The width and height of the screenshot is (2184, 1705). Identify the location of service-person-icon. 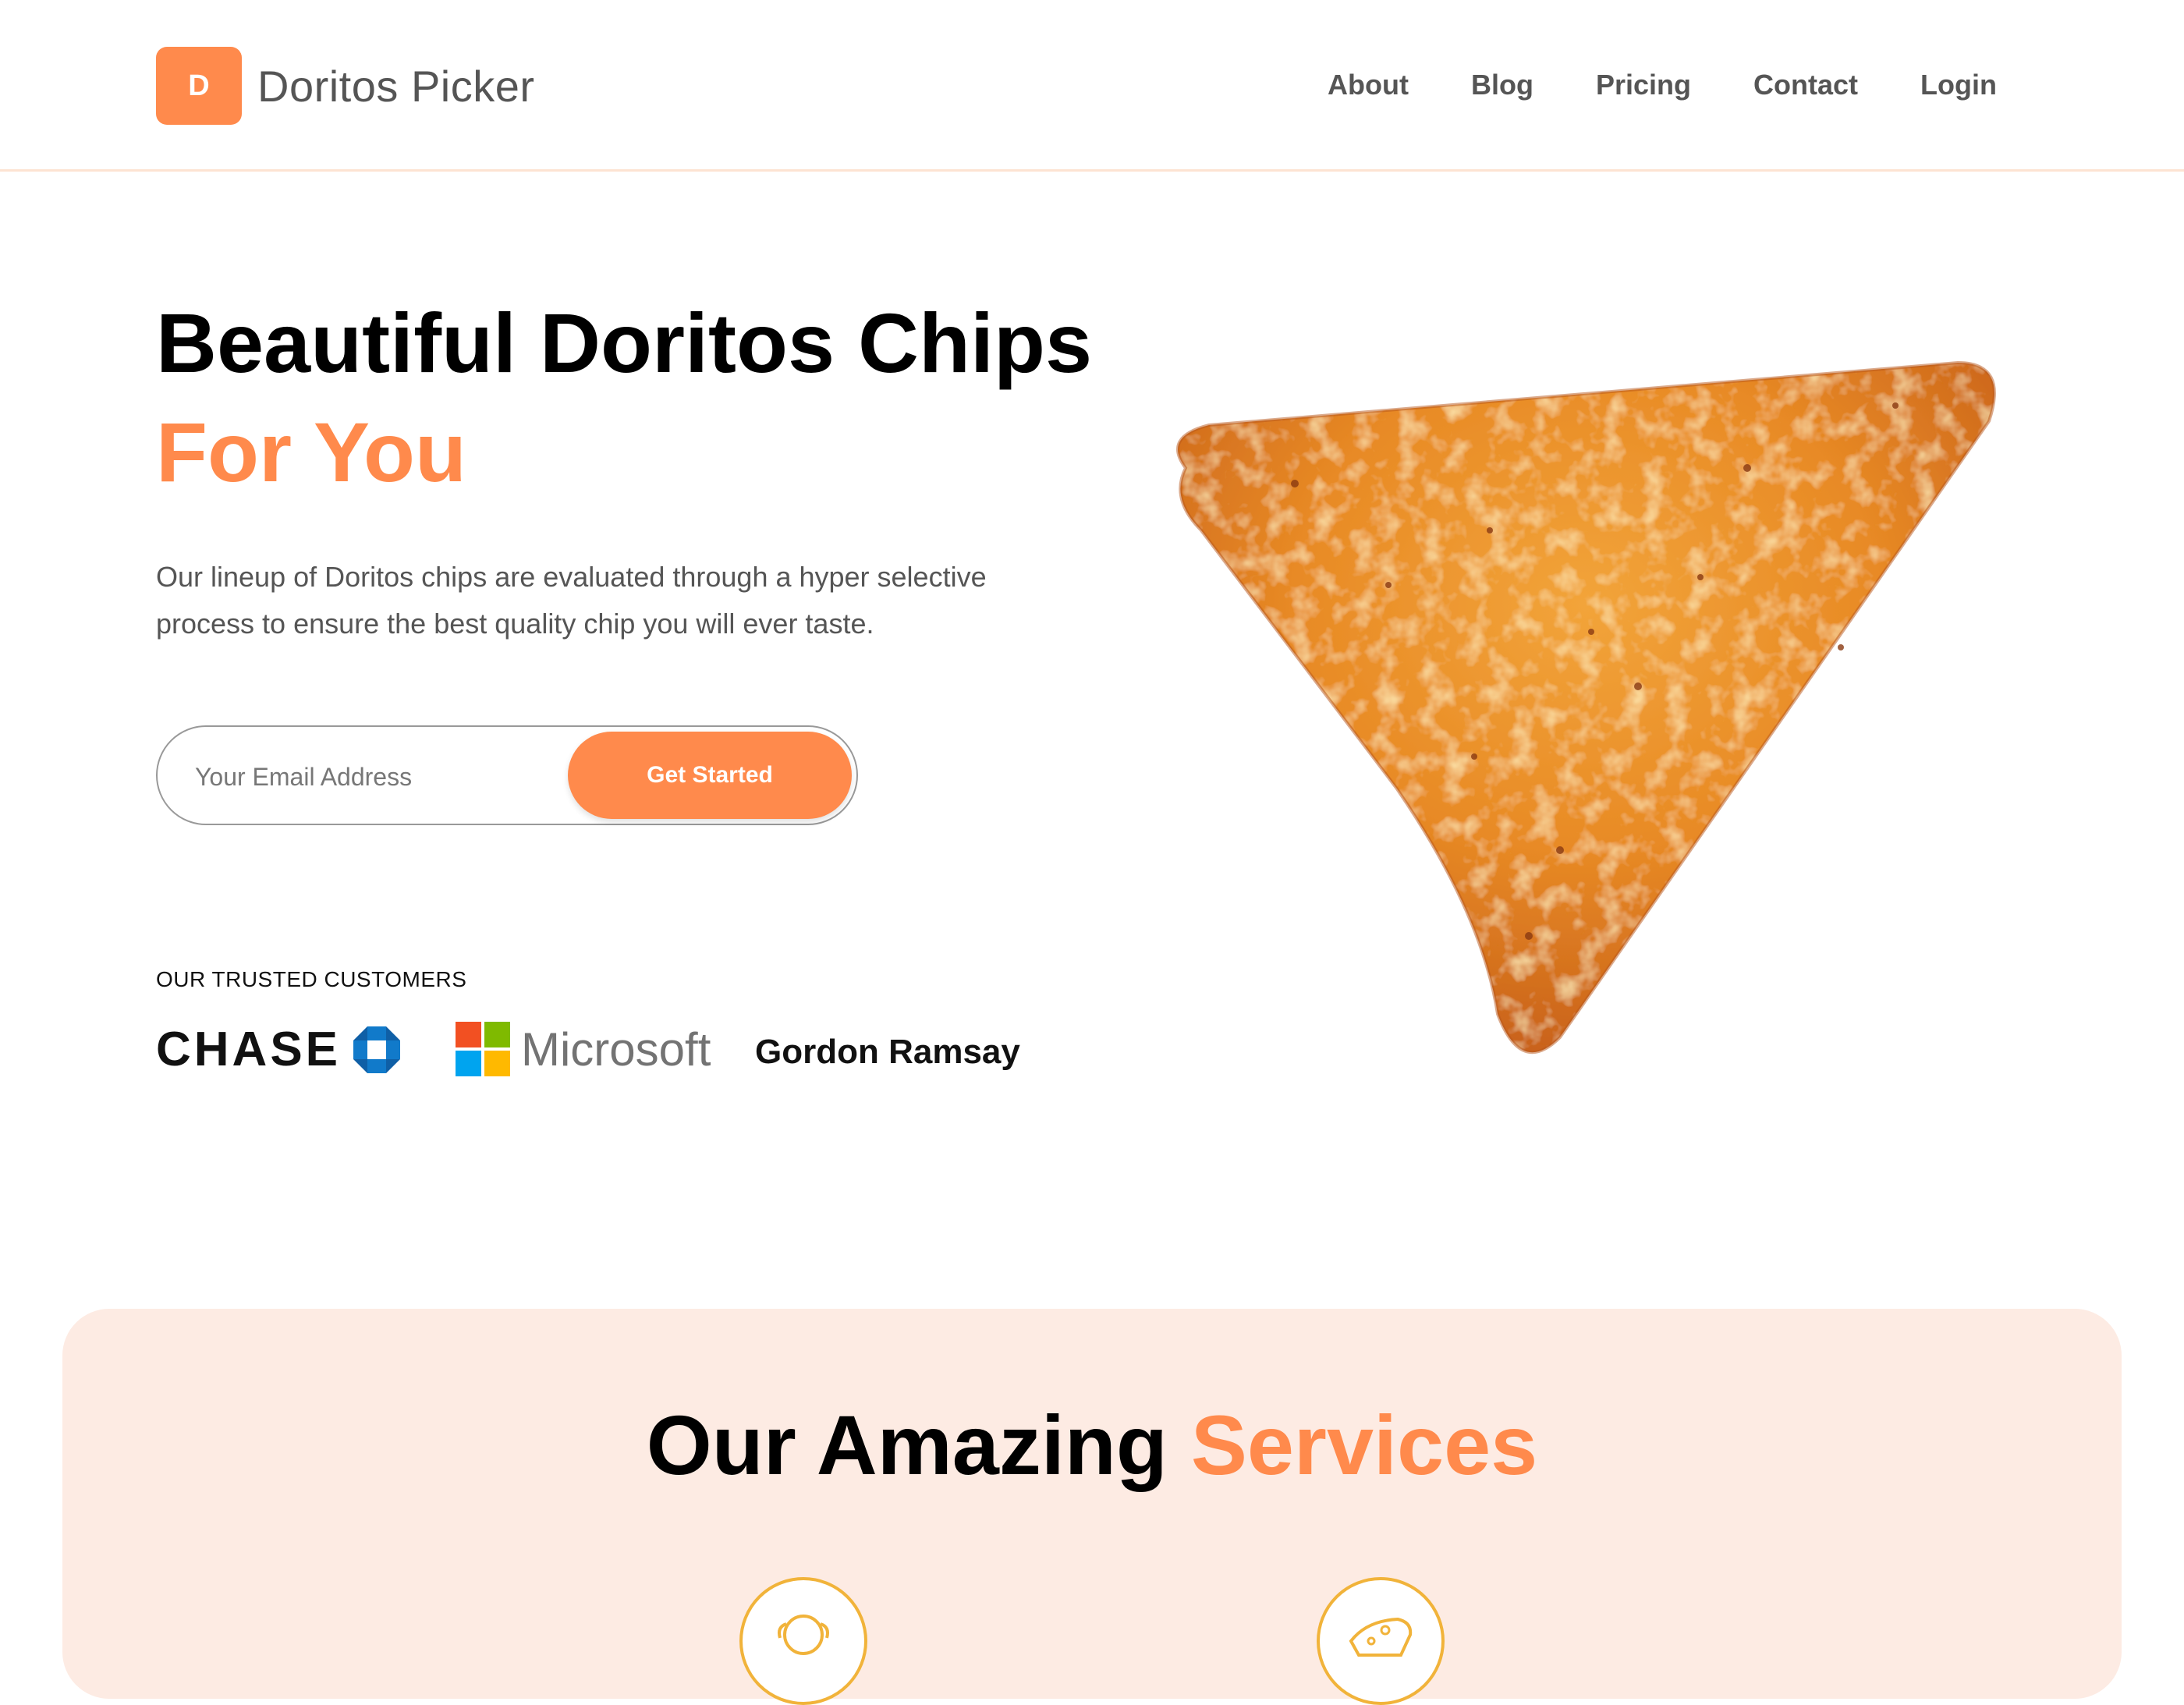
(803, 1641).